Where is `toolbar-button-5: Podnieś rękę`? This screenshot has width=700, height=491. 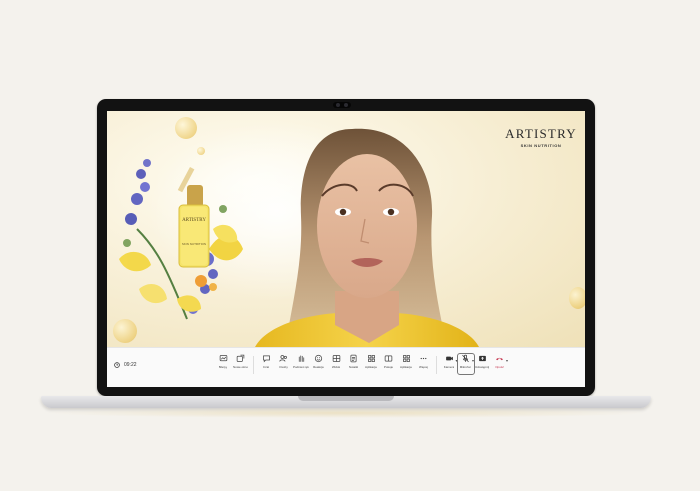
toolbar-button-5: Podnieś rękę is located at coordinates (301, 361).